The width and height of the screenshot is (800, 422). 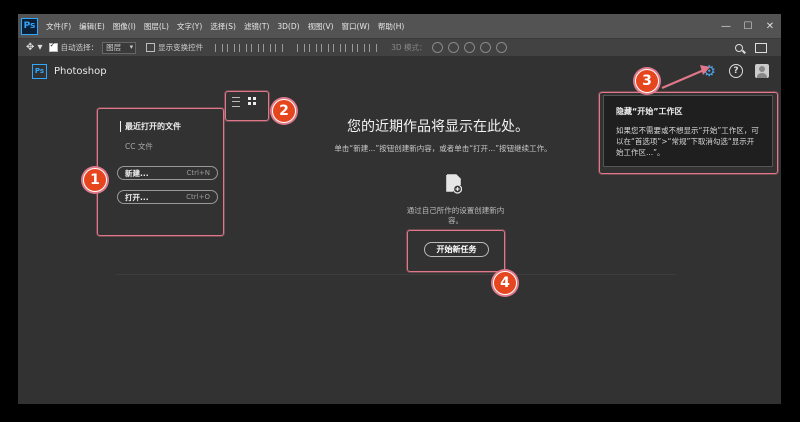 I want to click on app-name: Photoshop, so click(x=80, y=71).